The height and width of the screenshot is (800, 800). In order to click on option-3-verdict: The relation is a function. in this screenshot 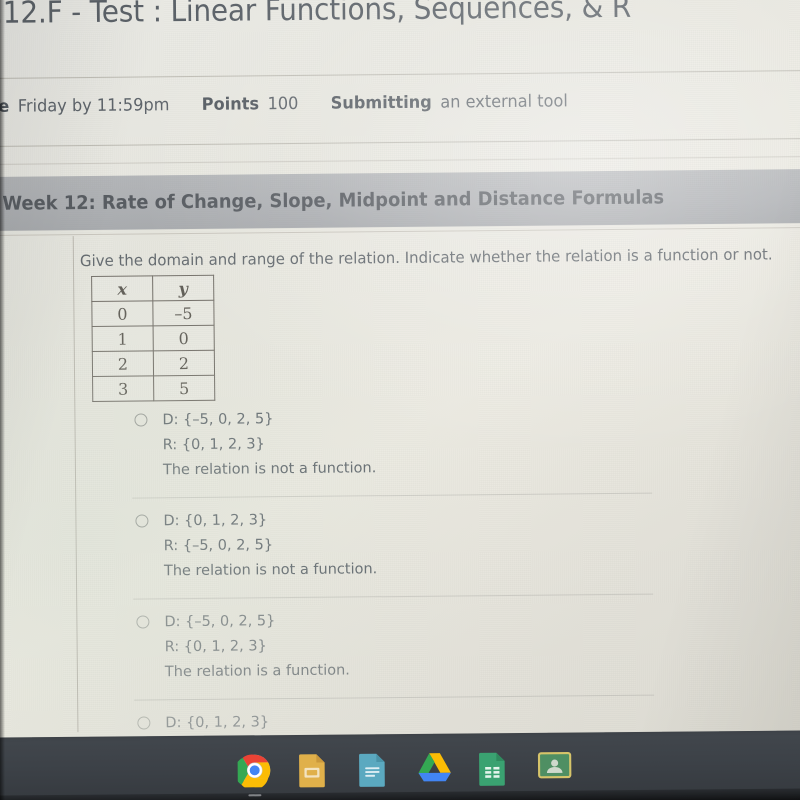, I will do `click(257, 671)`.